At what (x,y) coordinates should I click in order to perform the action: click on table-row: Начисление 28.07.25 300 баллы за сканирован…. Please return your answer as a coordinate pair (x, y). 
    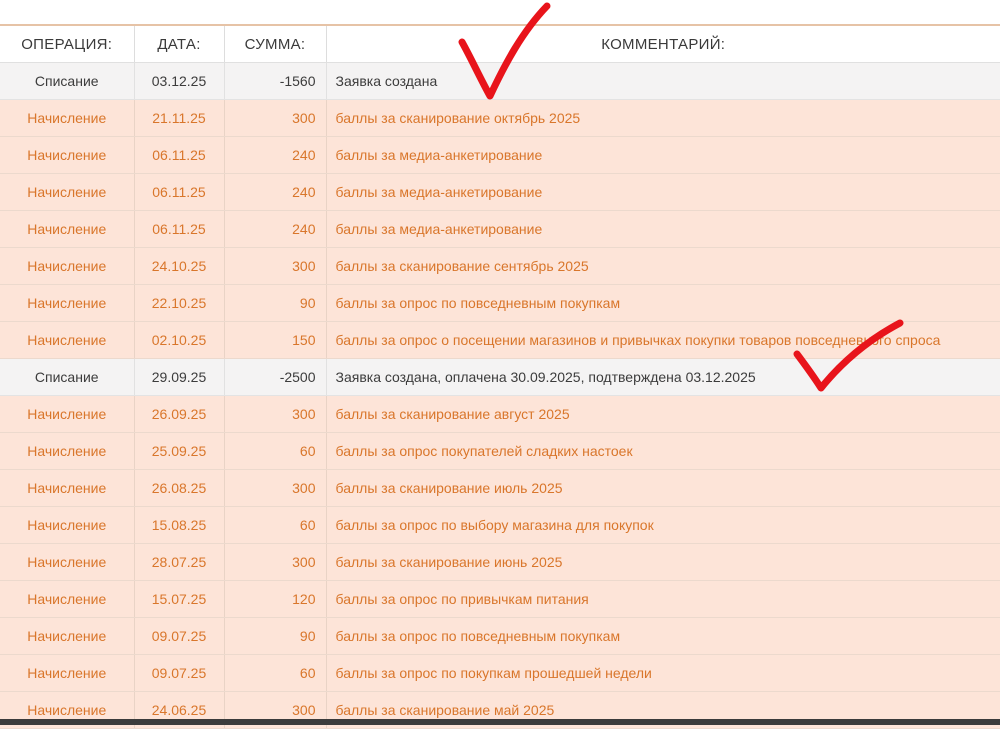
    Looking at the image, I should click on (500, 562).